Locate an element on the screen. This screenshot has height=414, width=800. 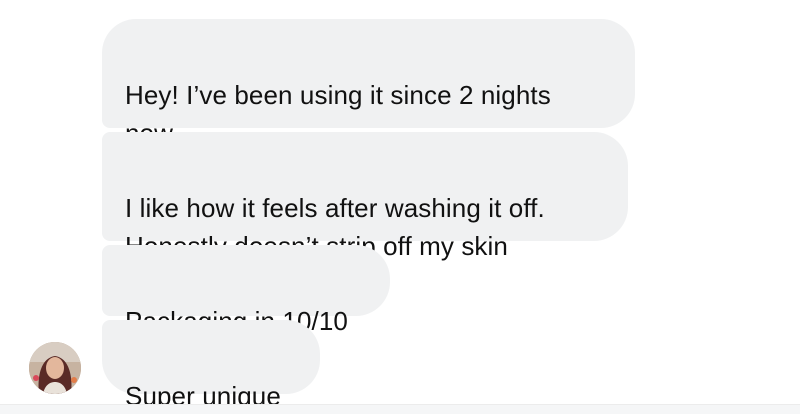
message-bubble: Super unique is located at coordinates (211, 365).